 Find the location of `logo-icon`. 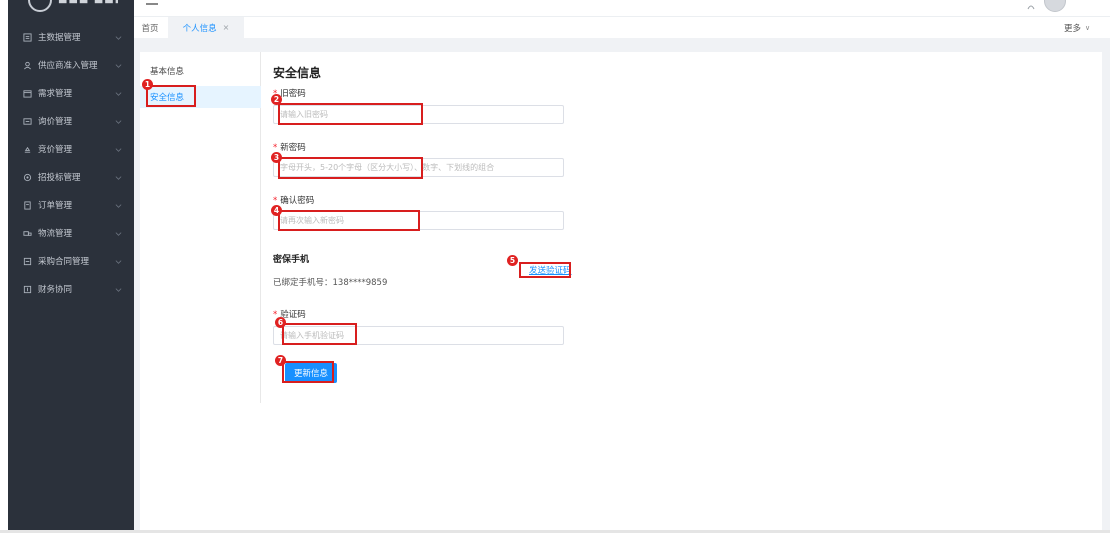

logo-icon is located at coordinates (40, 6).